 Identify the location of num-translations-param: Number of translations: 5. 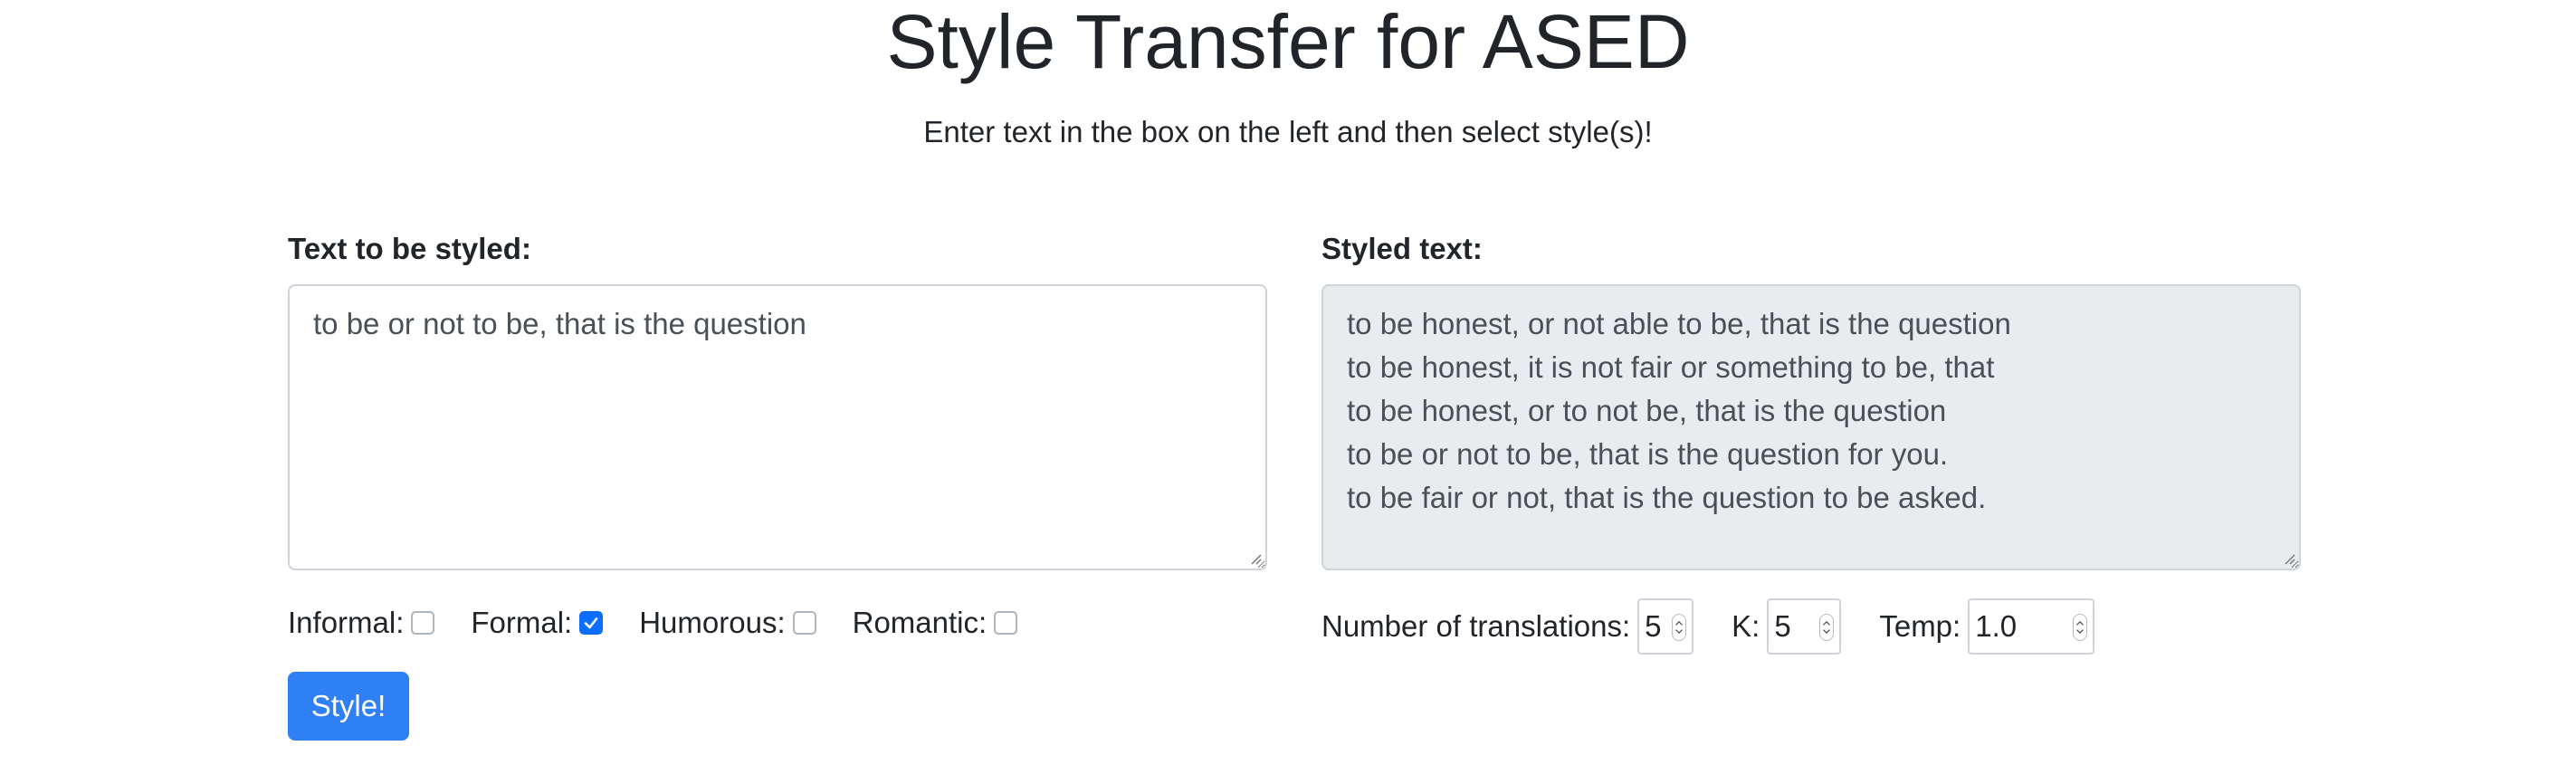
(1507, 626).